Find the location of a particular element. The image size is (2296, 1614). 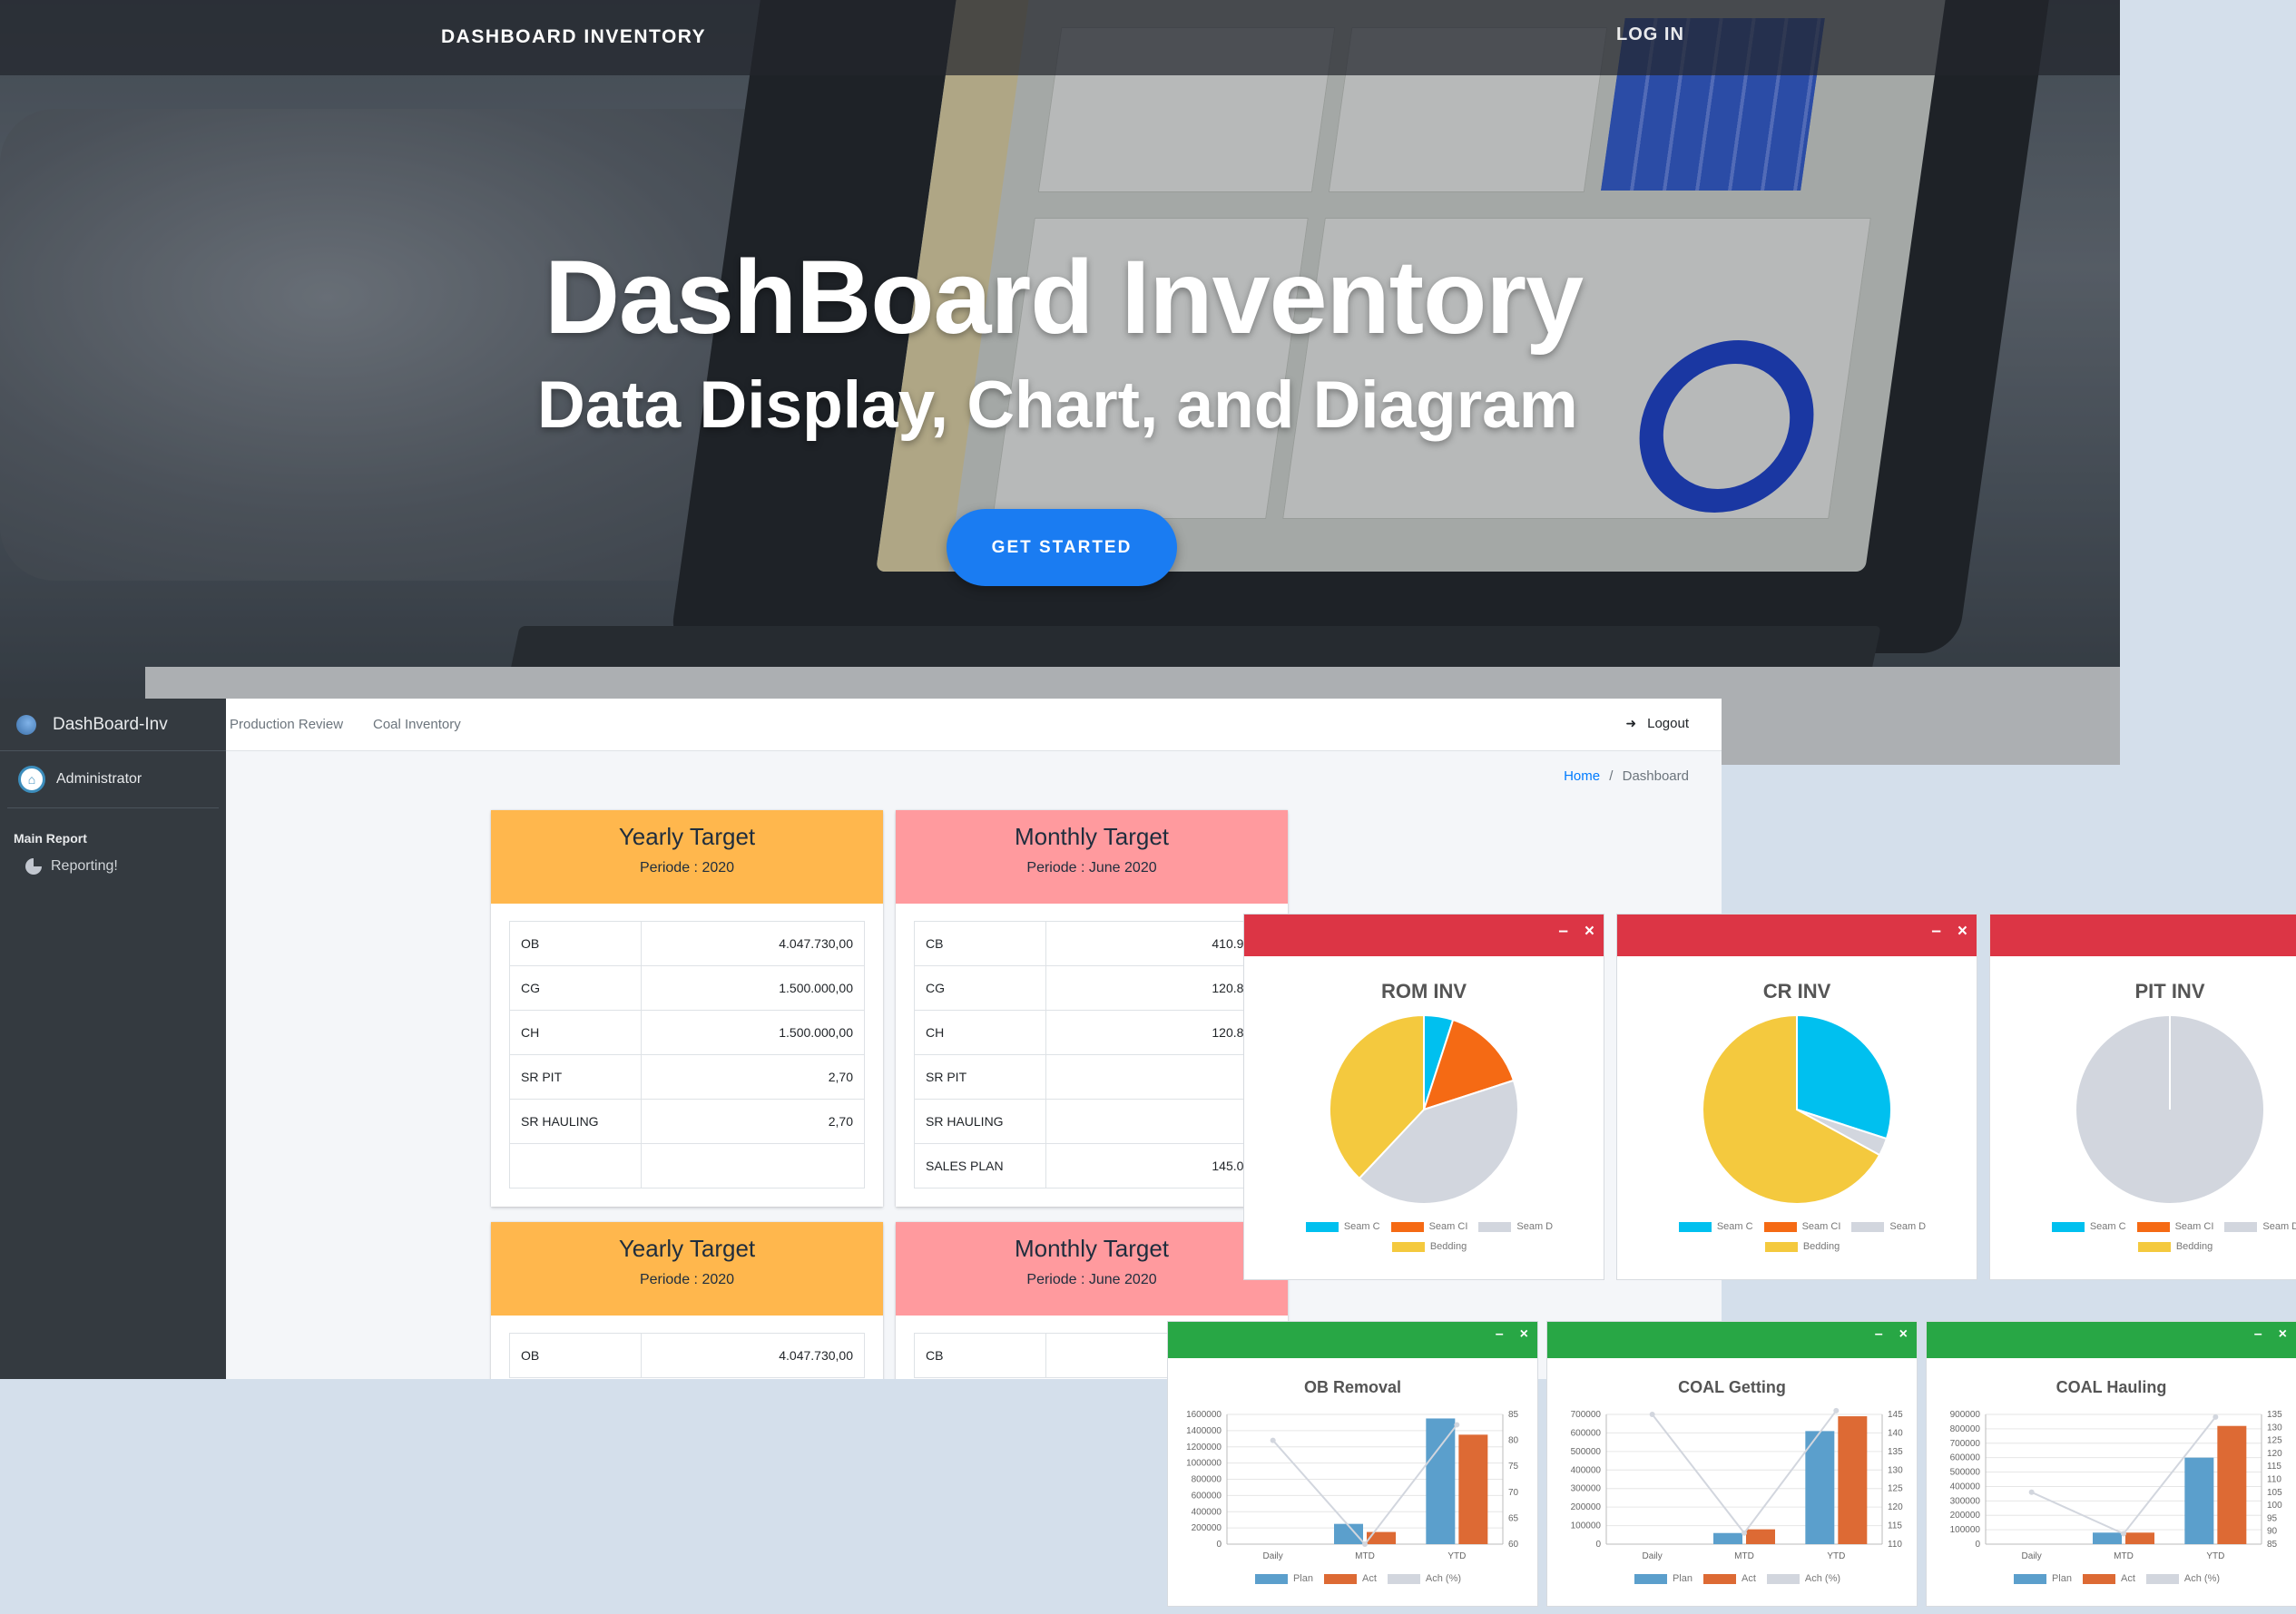

y2-tick-label: 115 is located at coordinates (2274, 1467).